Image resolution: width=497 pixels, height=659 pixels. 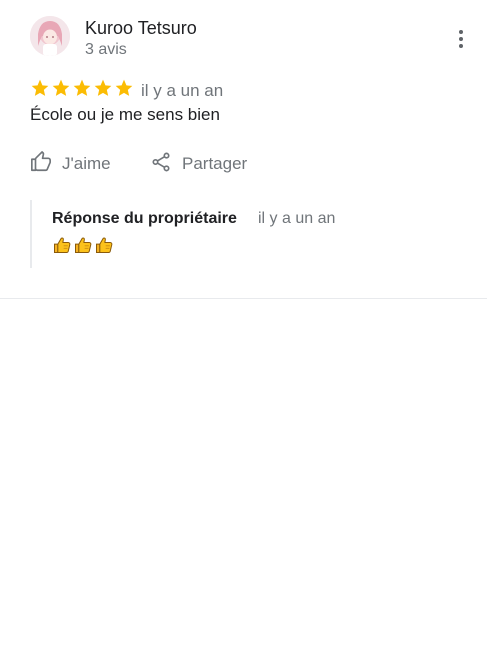 I want to click on owner-reply: Réponse du propriétaire il y a un an, so click(x=246, y=234).